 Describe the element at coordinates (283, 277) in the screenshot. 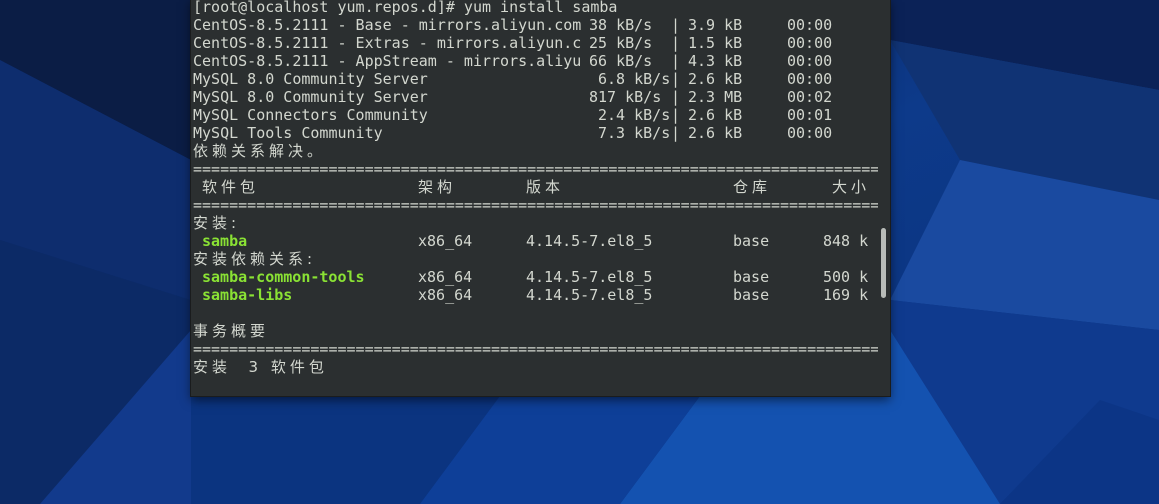

I see `package-name: samba-common-tools` at that location.